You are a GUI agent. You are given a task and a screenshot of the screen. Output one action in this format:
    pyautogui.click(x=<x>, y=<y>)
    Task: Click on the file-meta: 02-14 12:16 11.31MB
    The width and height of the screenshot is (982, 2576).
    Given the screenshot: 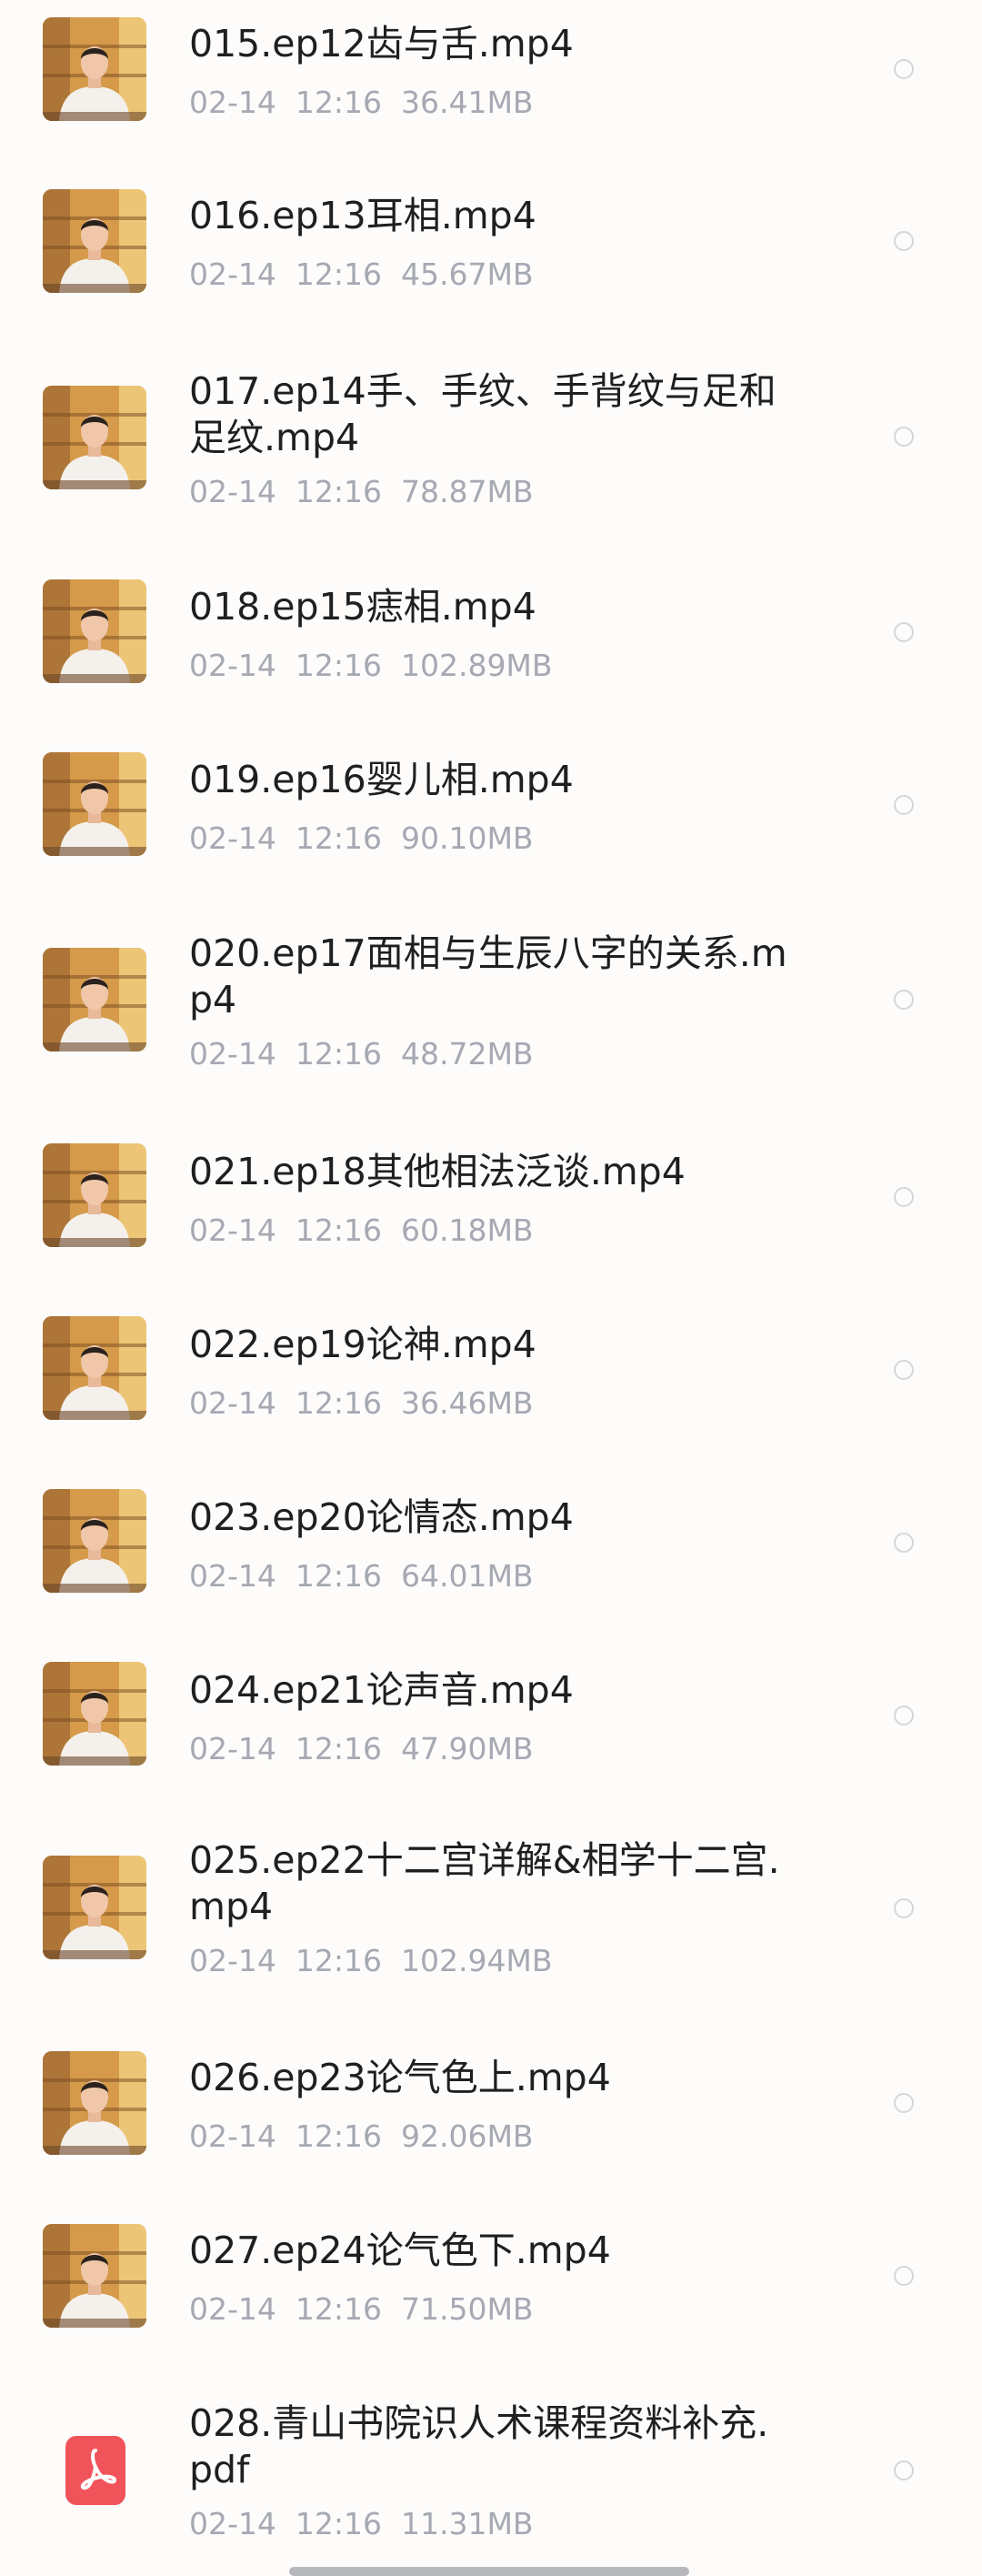 What is the action you would take?
    pyautogui.click(x=361, y=2524)
    